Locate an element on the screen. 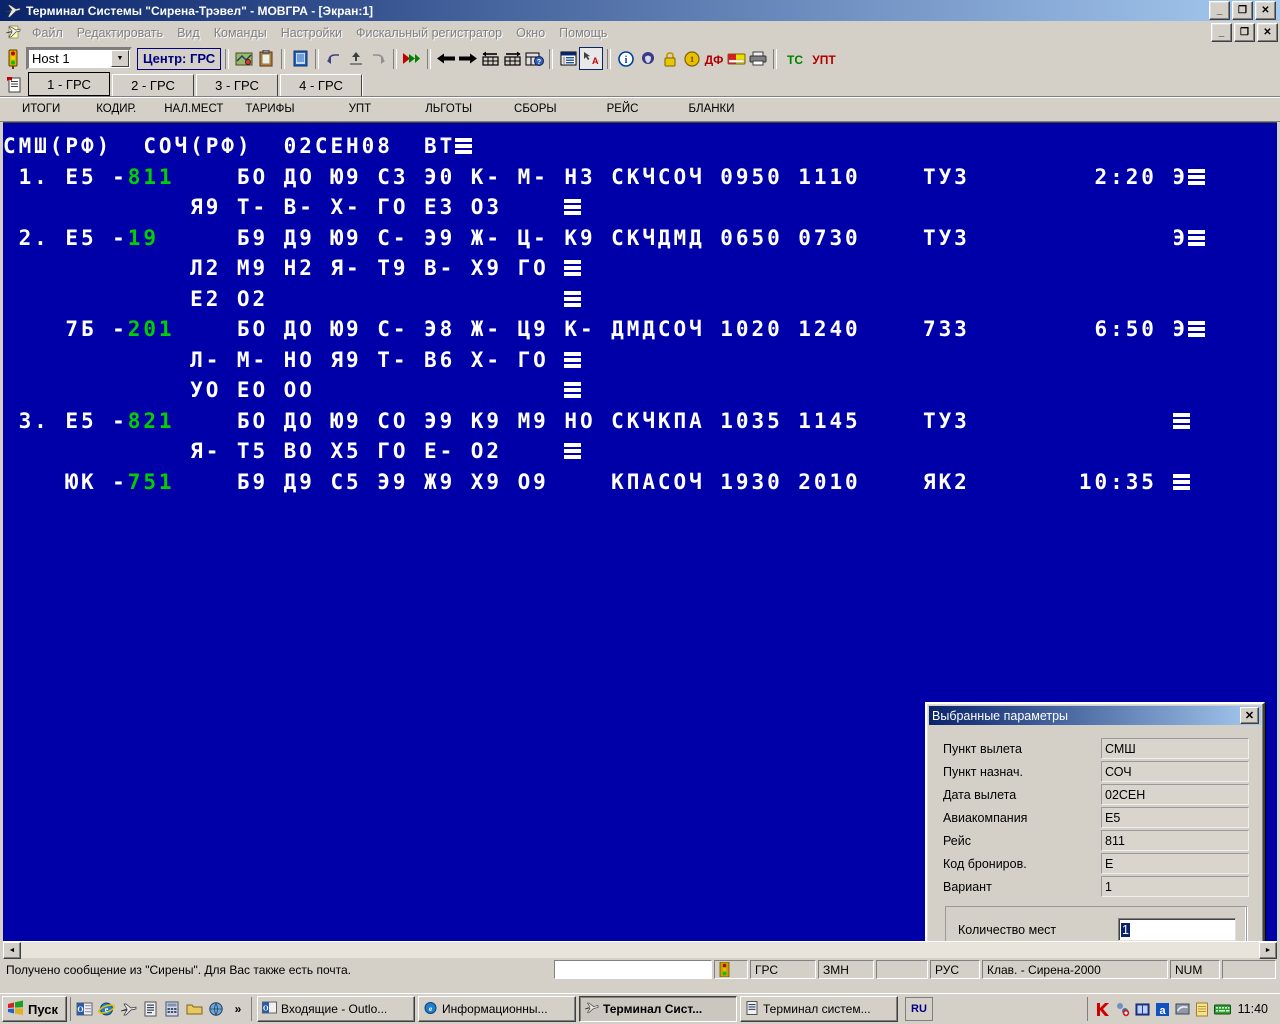 This screenshot has height=1024, width=1280. traffic-light-icon is located at coordinates (13, 58).